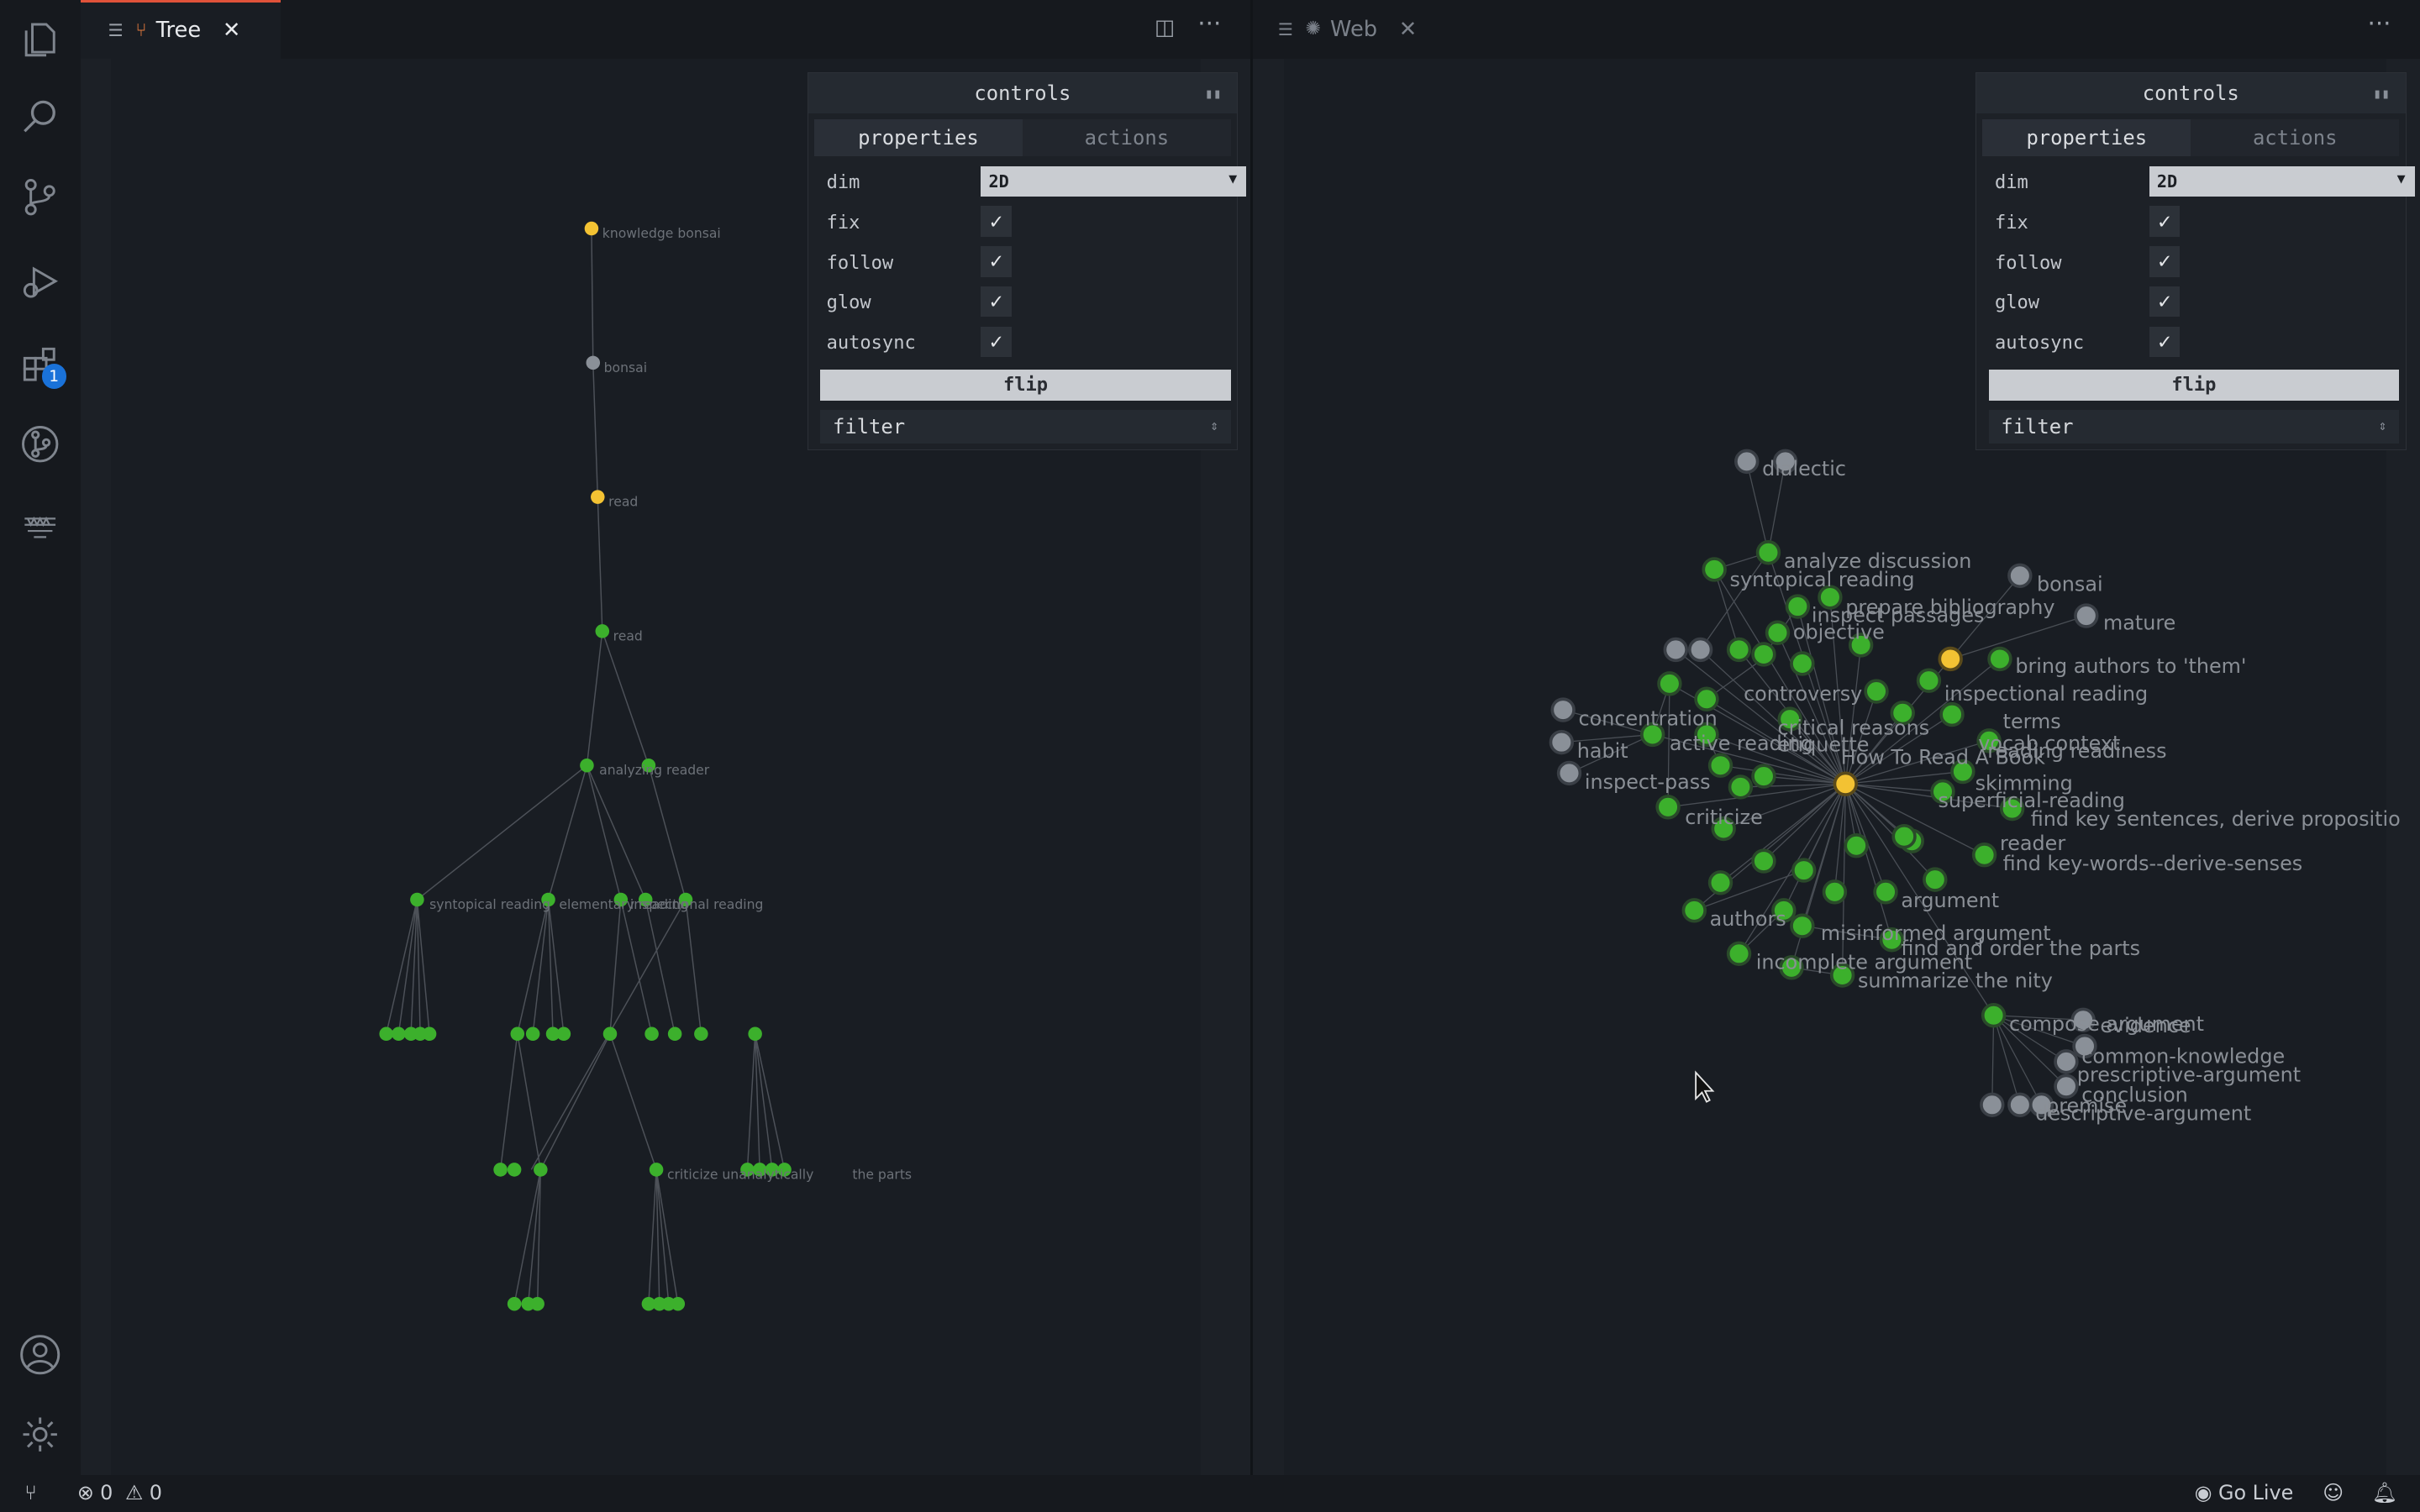 The height and width of the screenshot is (1512, 2420). What do you see at coordinates (40, 117) in the screenshot?
I see `search-icon` at bounding box center [40, 117].